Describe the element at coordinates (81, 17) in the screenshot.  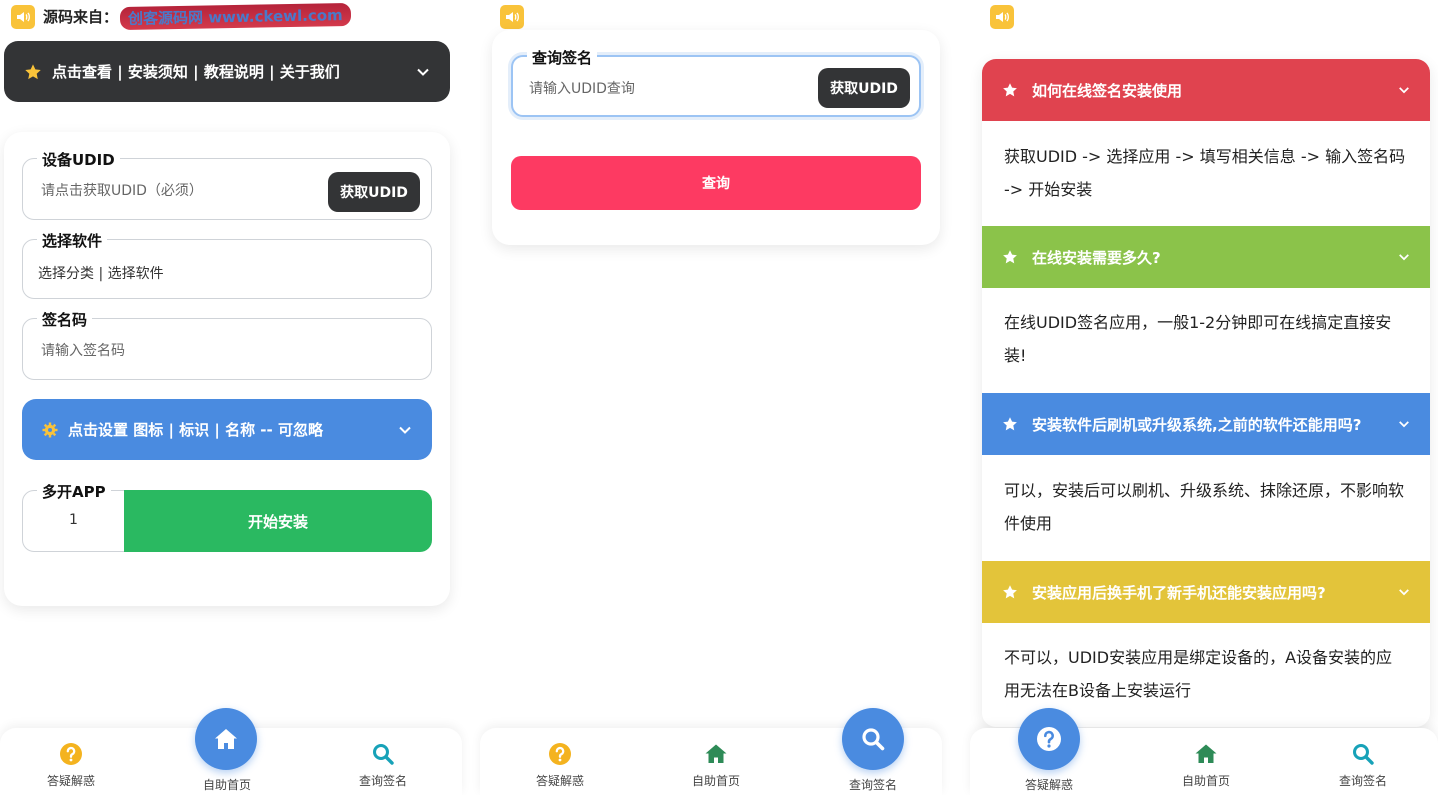
I see `source-label: 源码来自：` at that location.